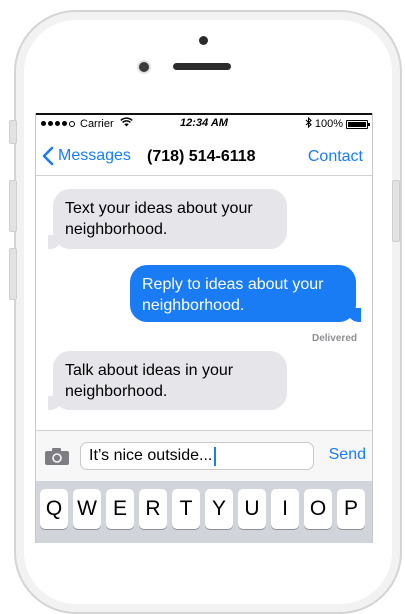 The height and width of the screenshot is (614, 405). I want to click on volume-down-button, so click(13, 274).